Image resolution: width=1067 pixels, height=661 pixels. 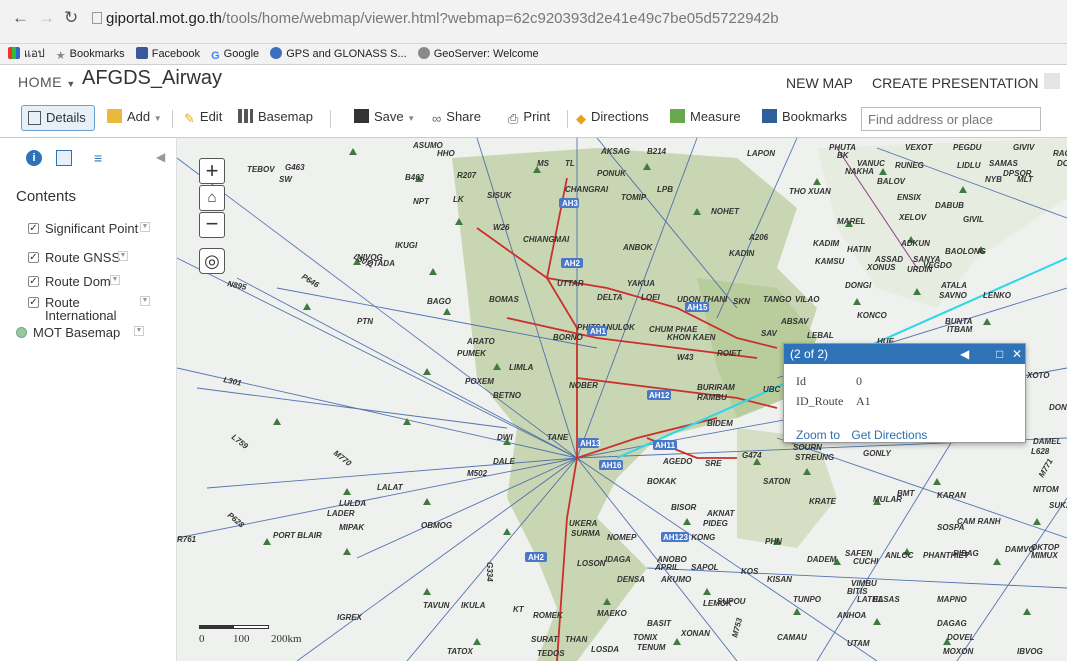 What do you see at coordinates (761, 153) in the screenshot?
I see `map-label: LAPON` at bounding box center [761, 153].